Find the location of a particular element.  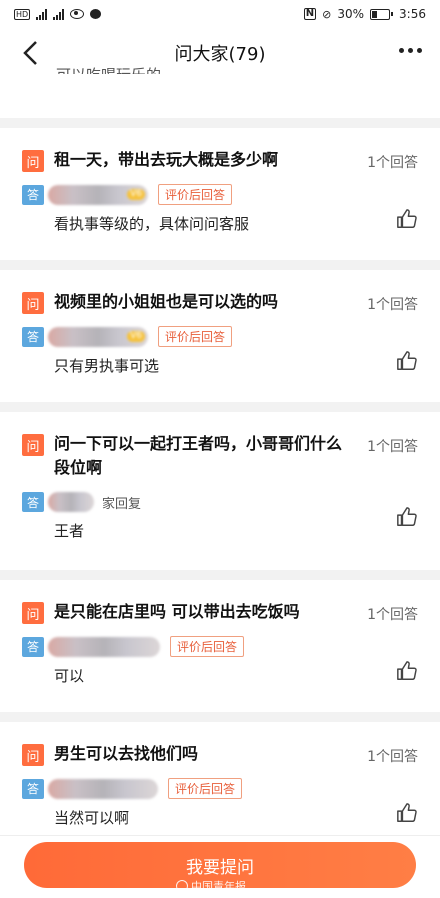

answer-text: 只有男执事可选 is located at coordinates (107, 366).